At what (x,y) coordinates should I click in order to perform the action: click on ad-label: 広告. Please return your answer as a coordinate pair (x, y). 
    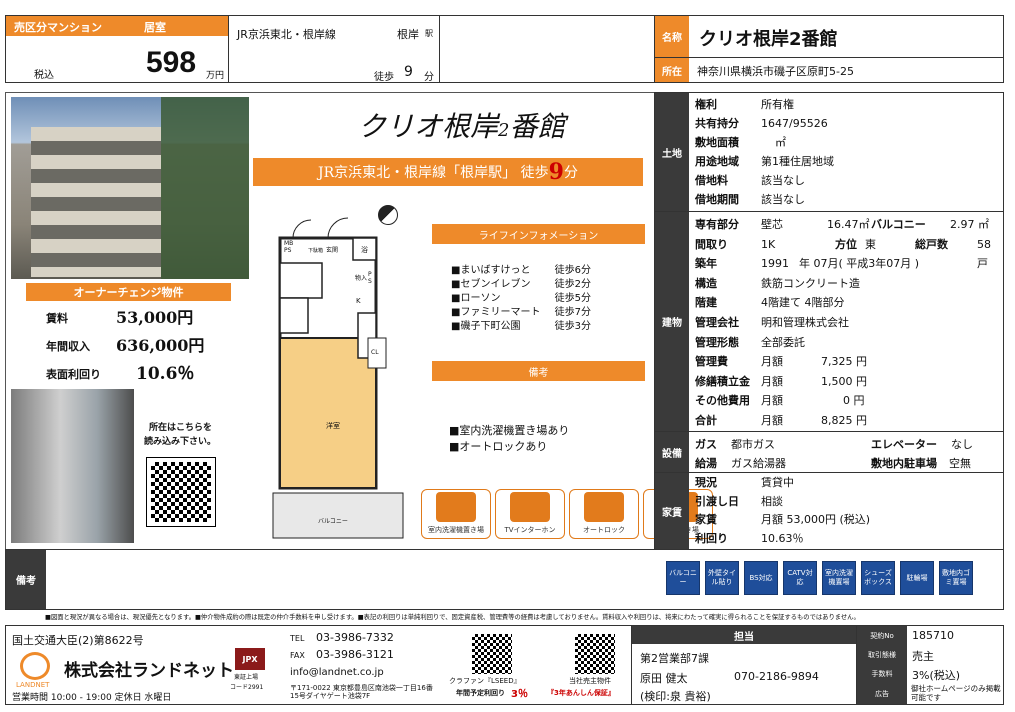
    Looking at the image, I should click on (882, 693).